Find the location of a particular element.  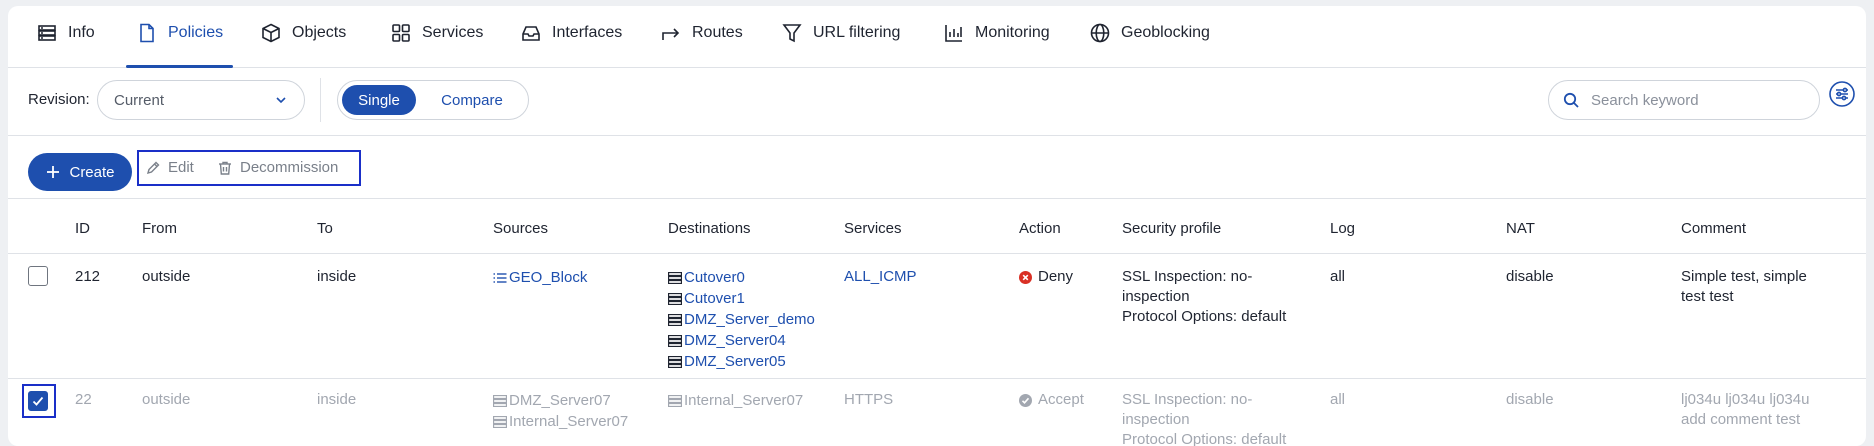

cell-comment: Simple test, simple test test is located at coordinates (1744, 286).